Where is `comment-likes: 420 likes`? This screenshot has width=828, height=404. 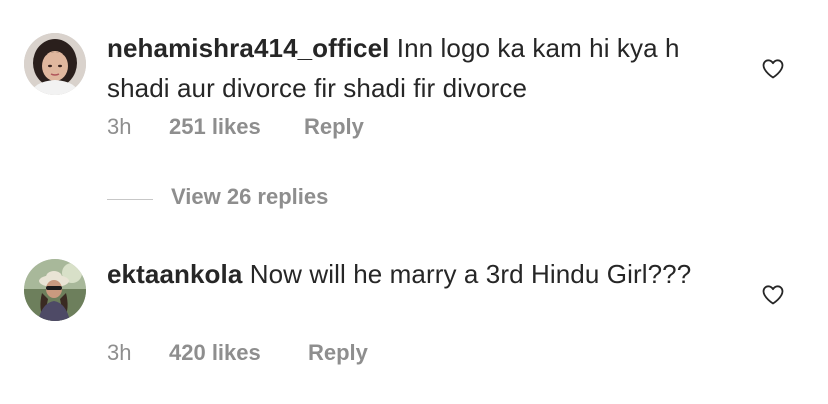 comment-likes: 420 likes is located at coordinates (215, 353).